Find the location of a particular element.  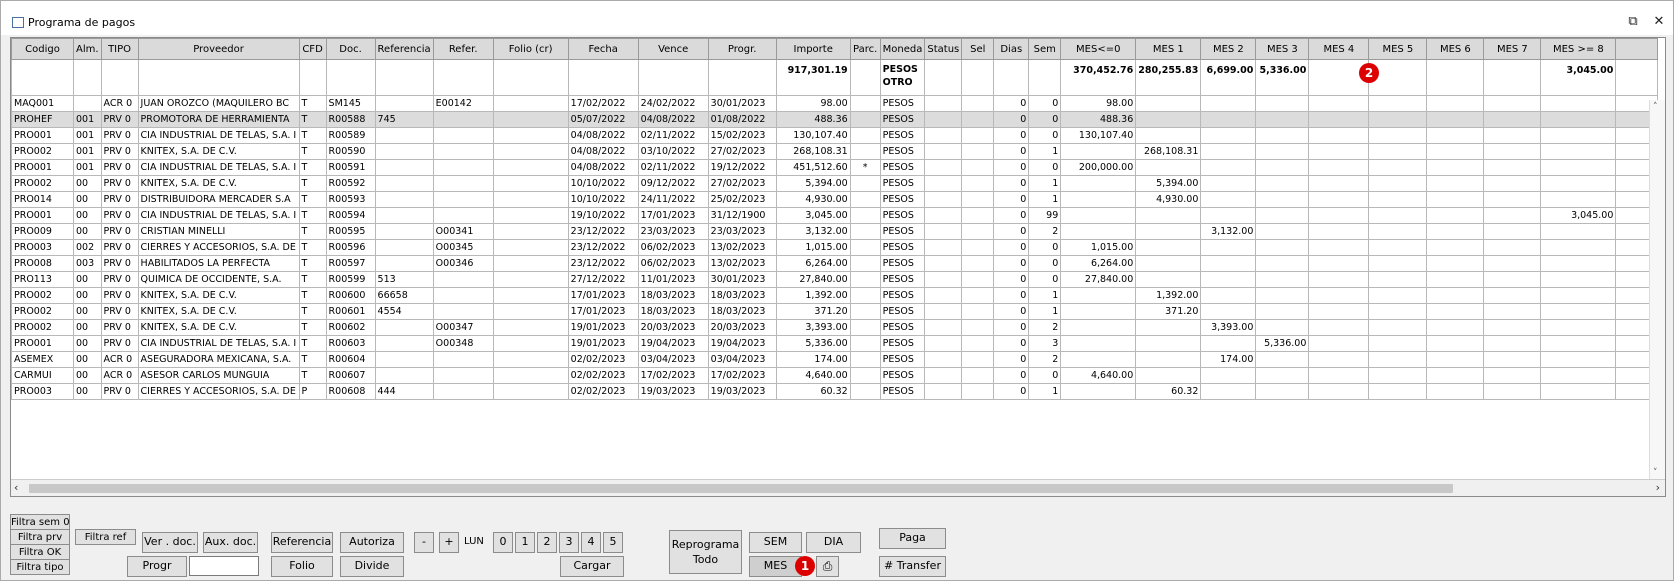

column-header: Refer. is located at coordinates (463, 49).